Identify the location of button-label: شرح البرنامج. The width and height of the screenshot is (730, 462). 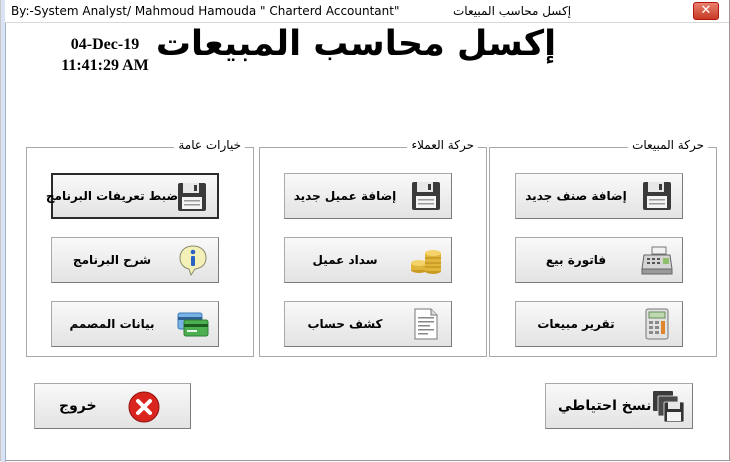
(112, 260).